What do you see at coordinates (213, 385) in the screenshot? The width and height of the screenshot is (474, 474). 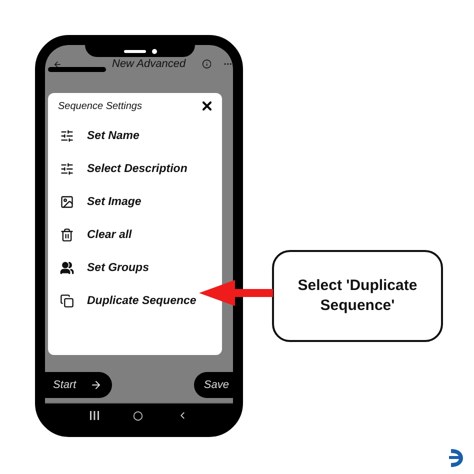 I see `save-button: Save` at bounding box center [213, 385].